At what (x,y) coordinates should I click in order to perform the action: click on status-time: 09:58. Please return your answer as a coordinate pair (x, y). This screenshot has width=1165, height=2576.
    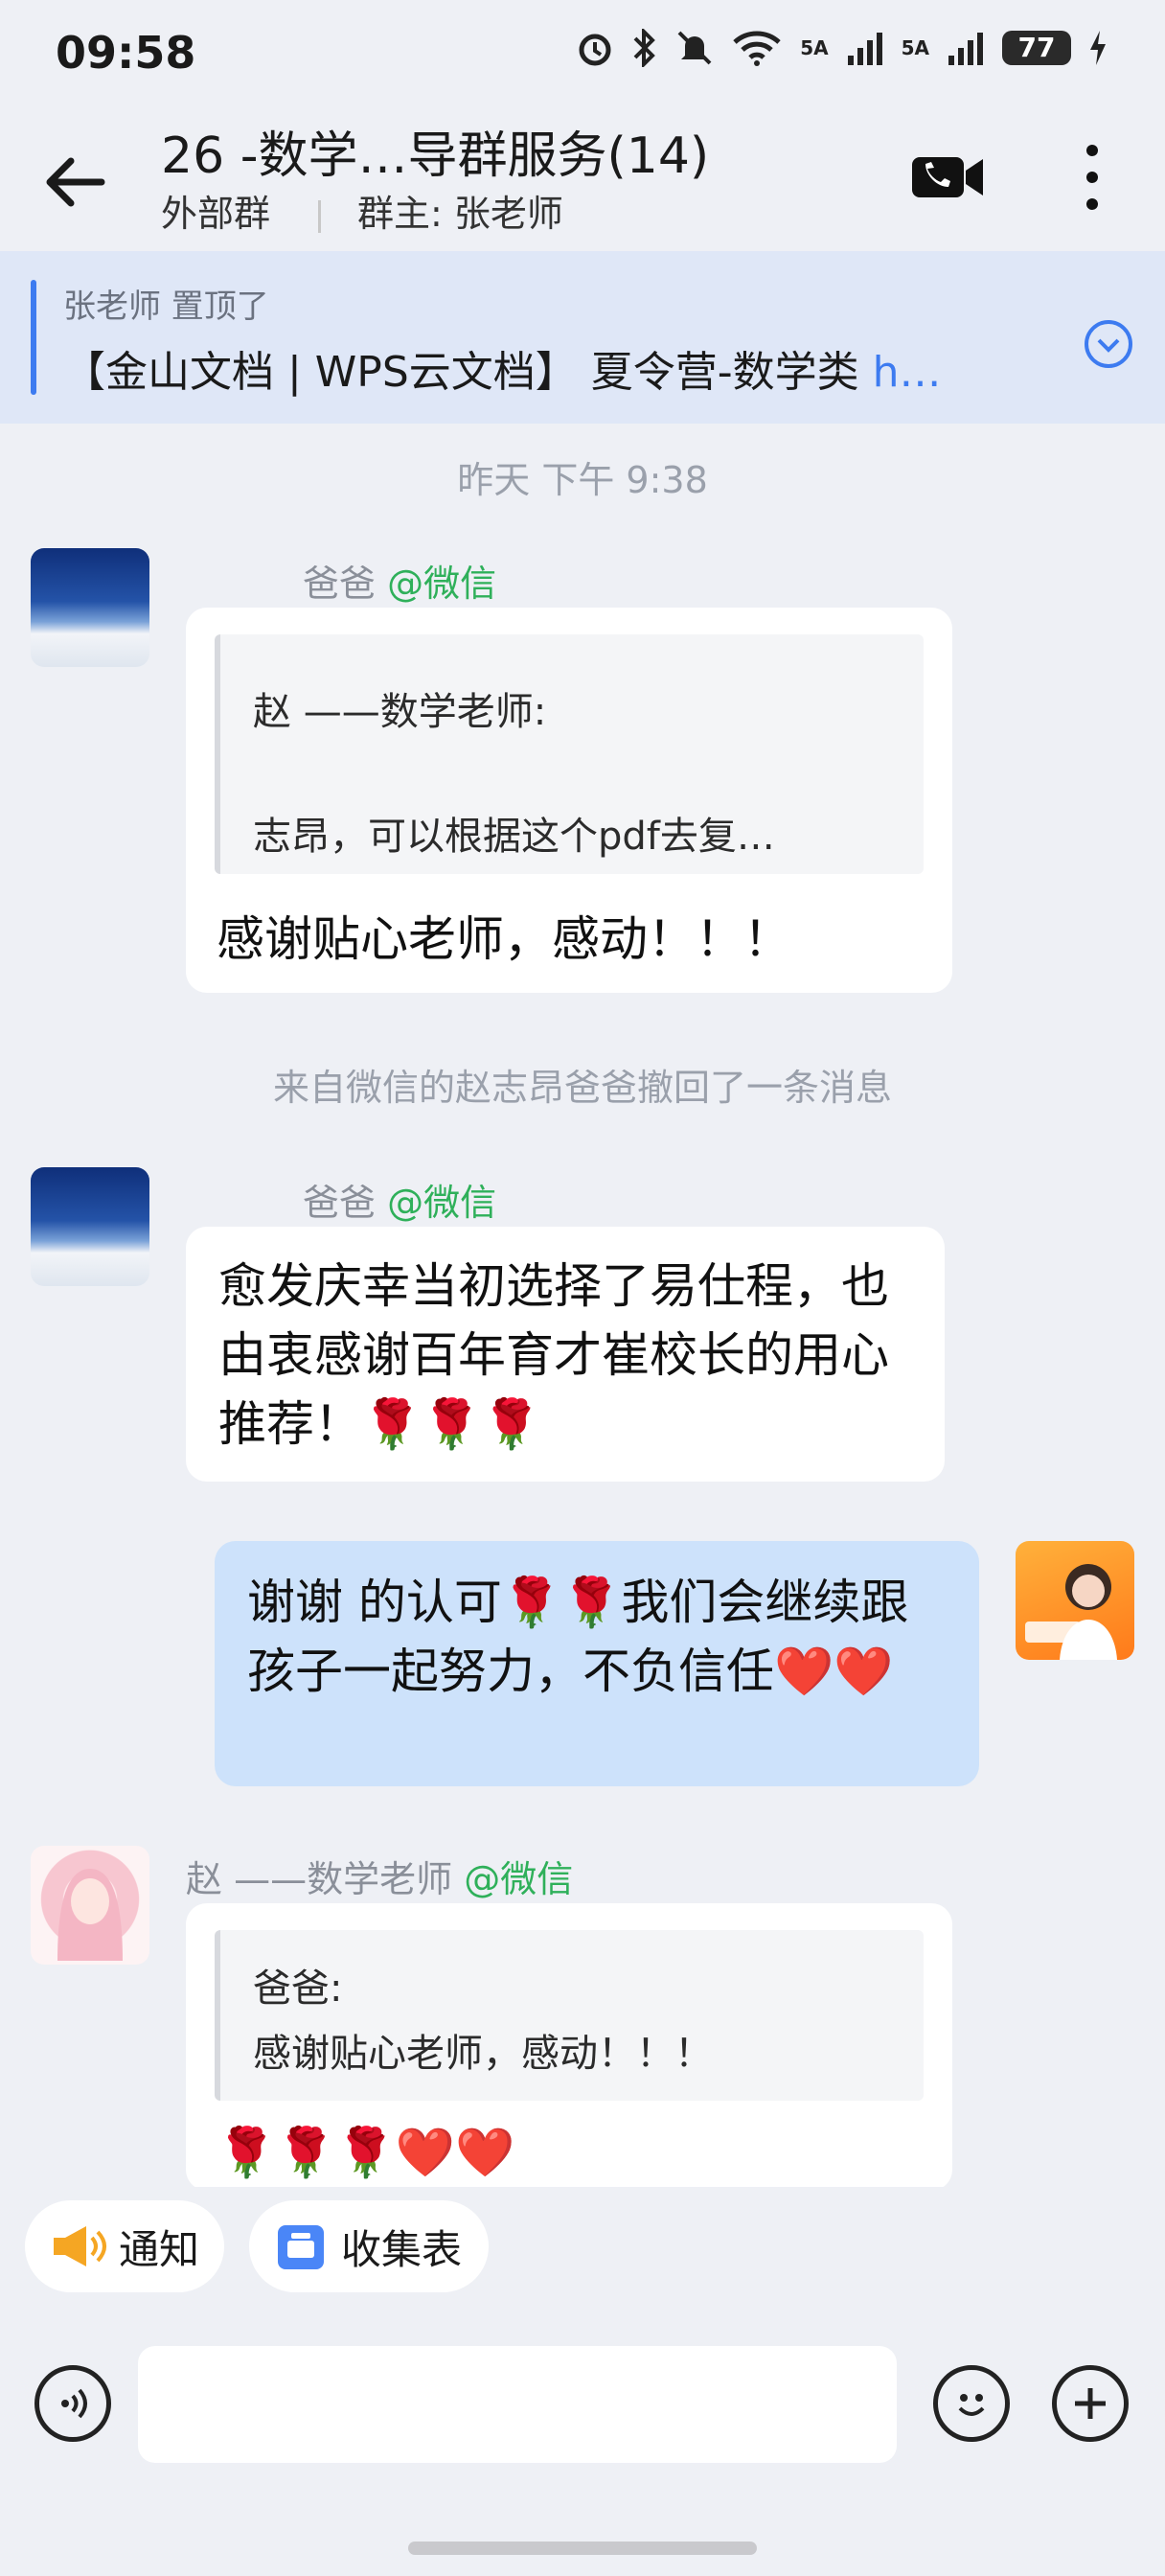
    Looking at the image, I should click on (126, 53).